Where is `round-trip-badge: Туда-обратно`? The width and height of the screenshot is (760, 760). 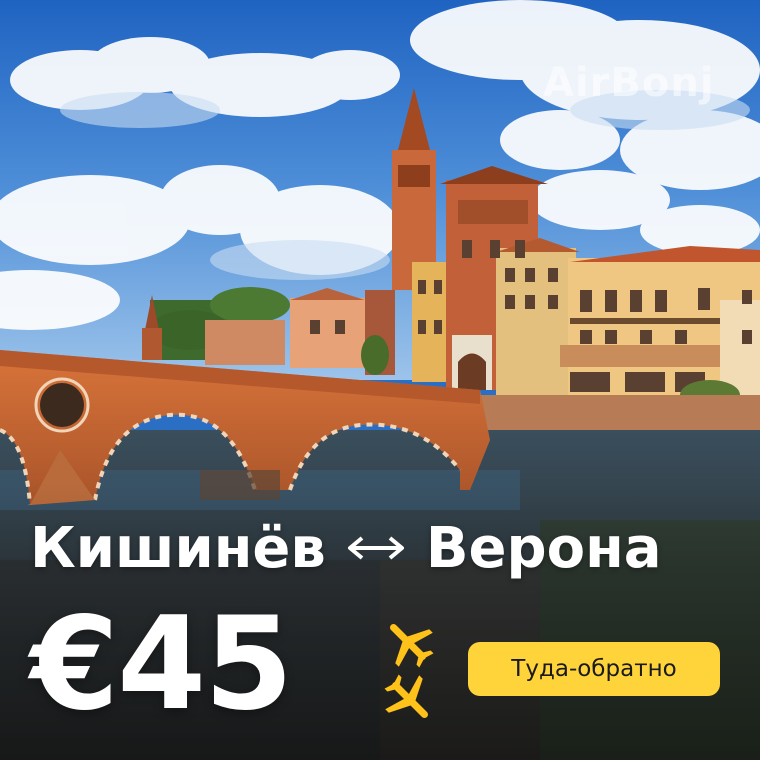
round-trip-badge: Туда-обратно is located at coordinates (594, 669).